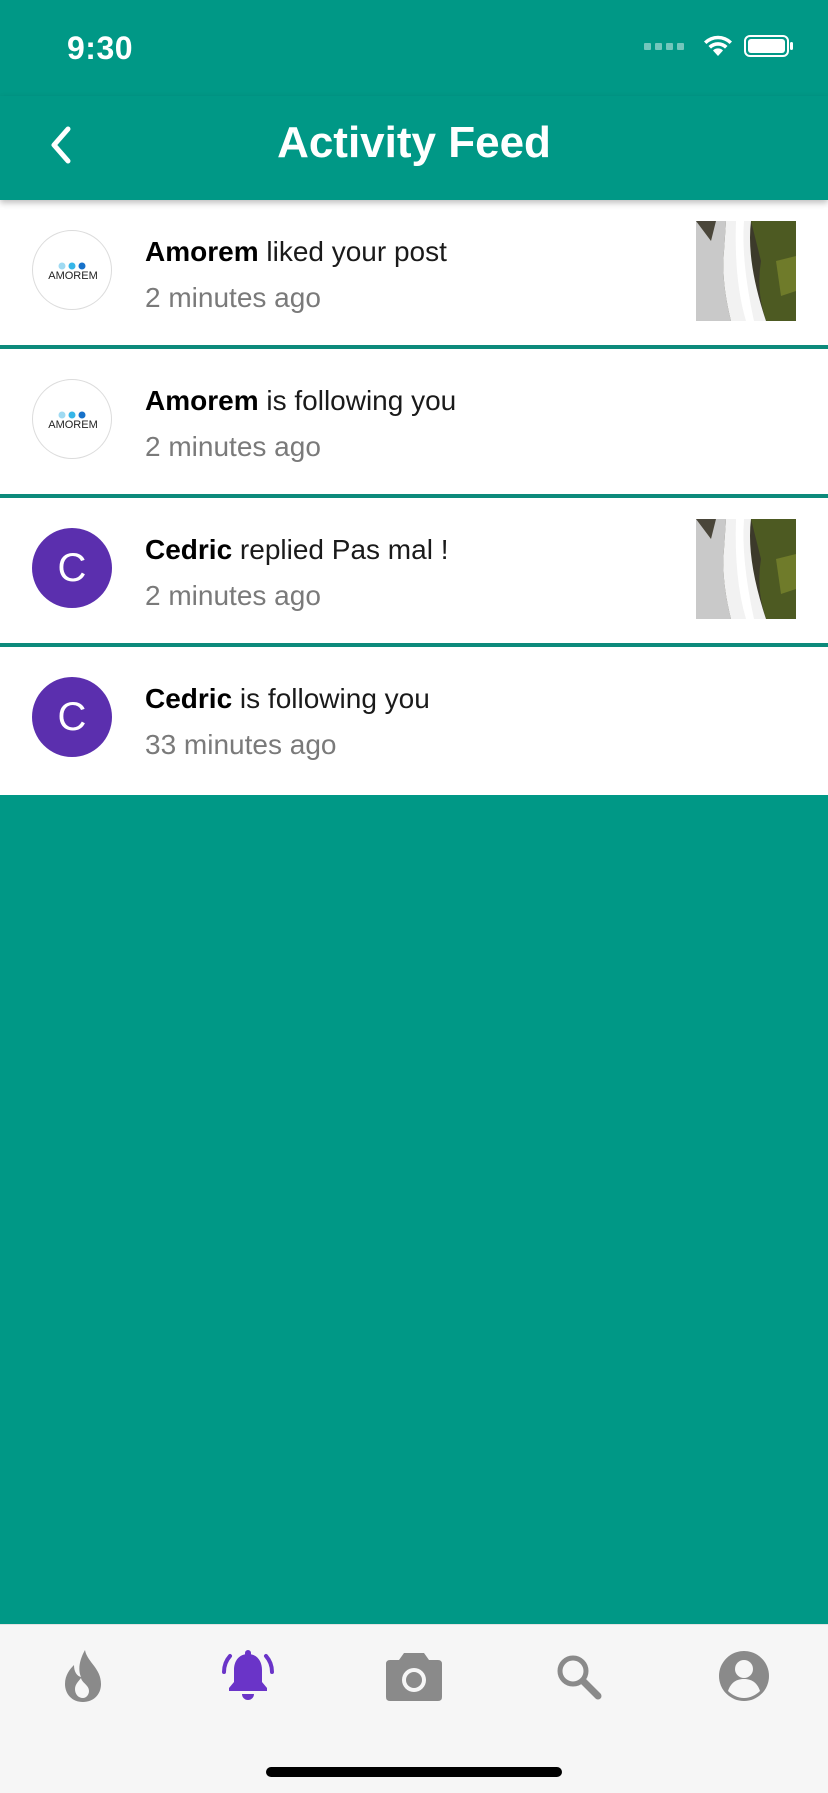  I want to click on feed-item-action: liked your post, so click(352, 251).